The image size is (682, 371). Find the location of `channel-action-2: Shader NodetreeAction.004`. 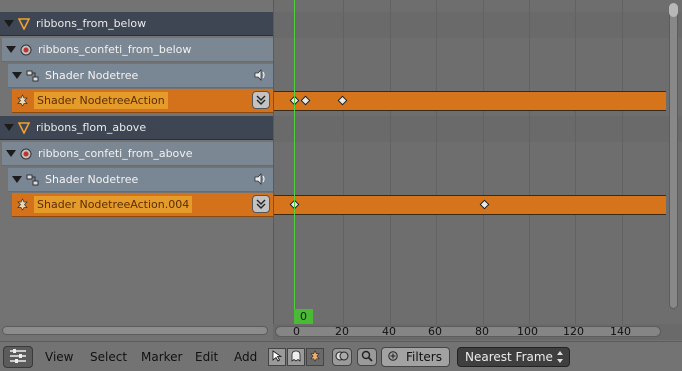

channel-action-2: Shader NodetreeAction.004 is located at coordinates (142, 205).